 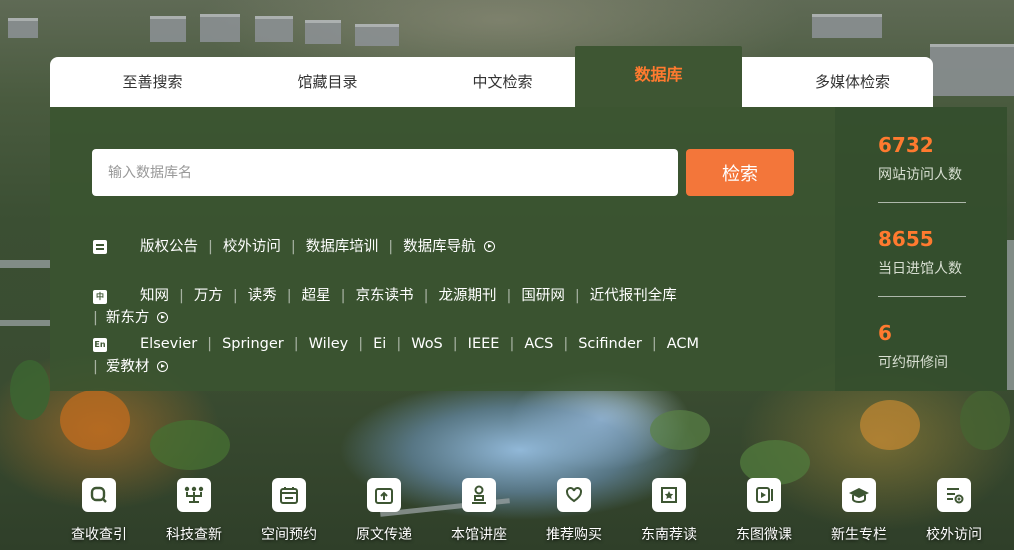 I want to click on play-icon, so click(x=764, y=495).